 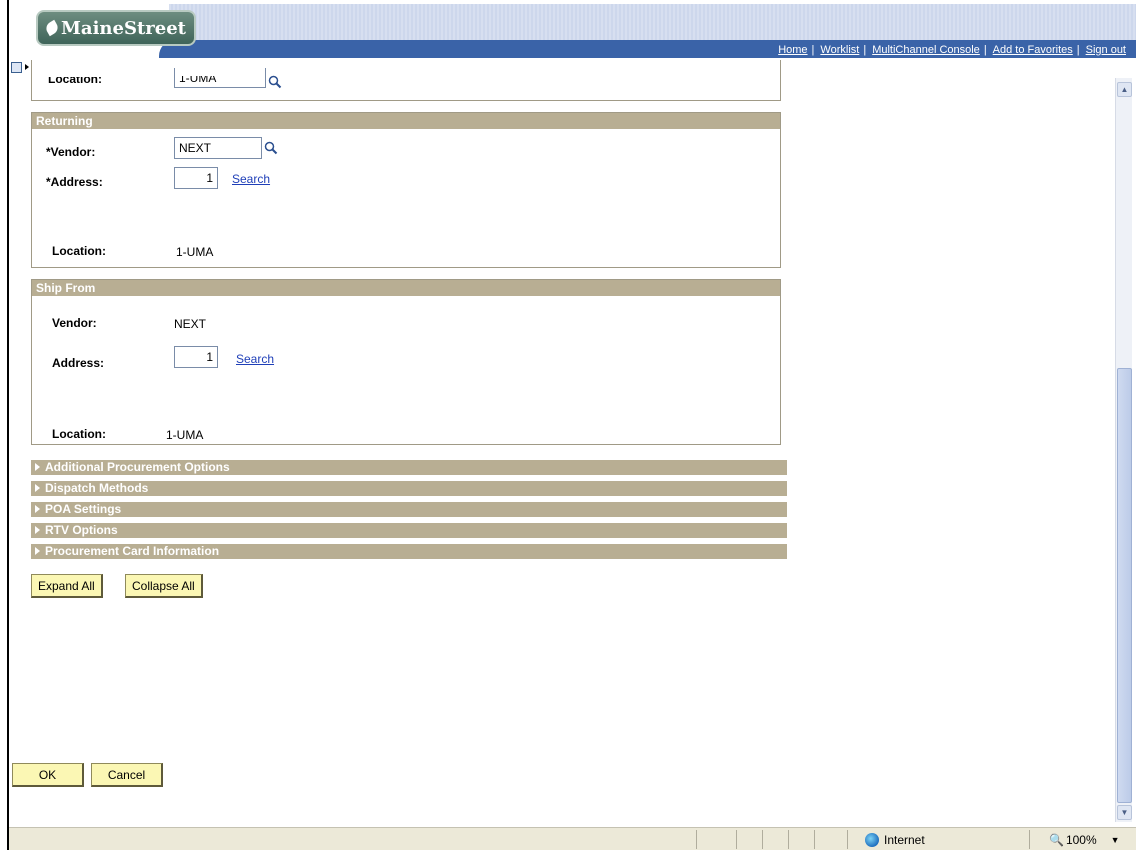 I want to click on section-label: Procurement Card Information, so click(x=132, y=551).